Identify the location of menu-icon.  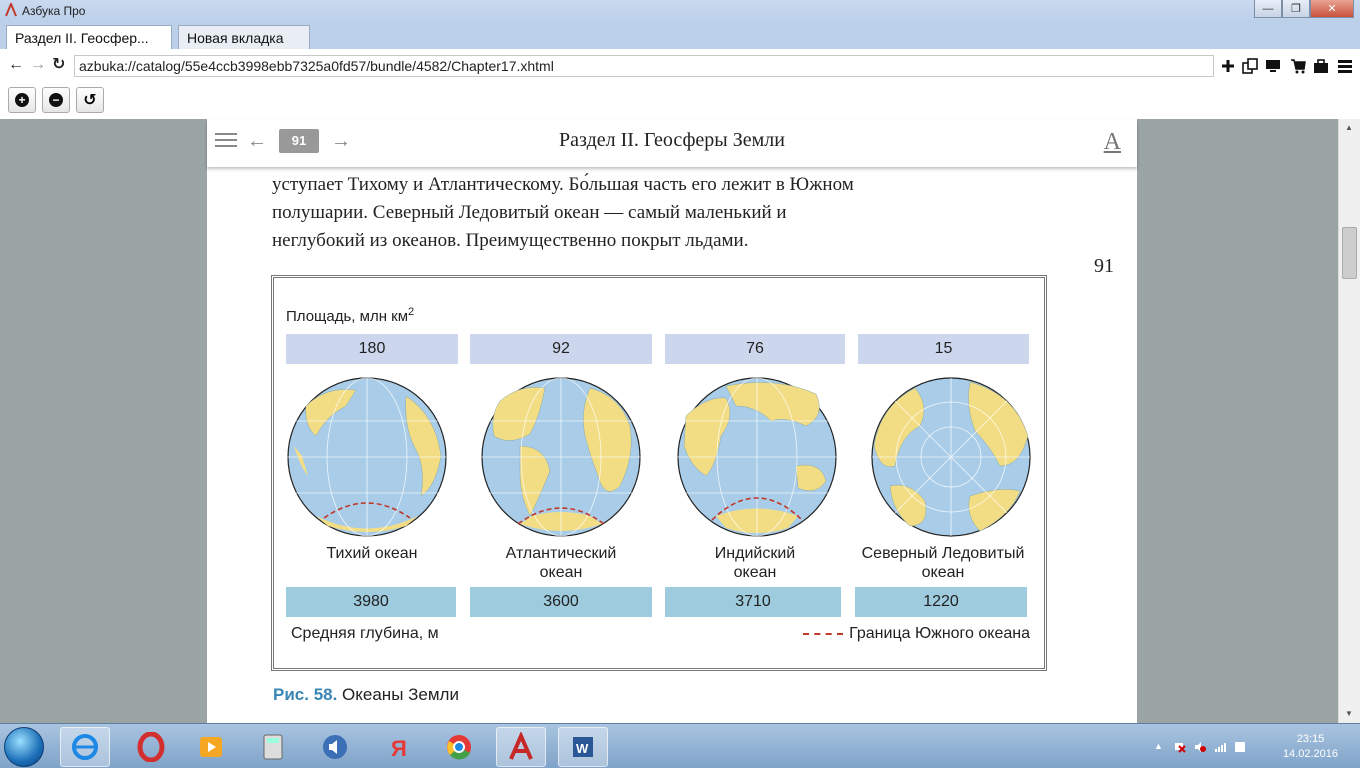
(1345, 66).